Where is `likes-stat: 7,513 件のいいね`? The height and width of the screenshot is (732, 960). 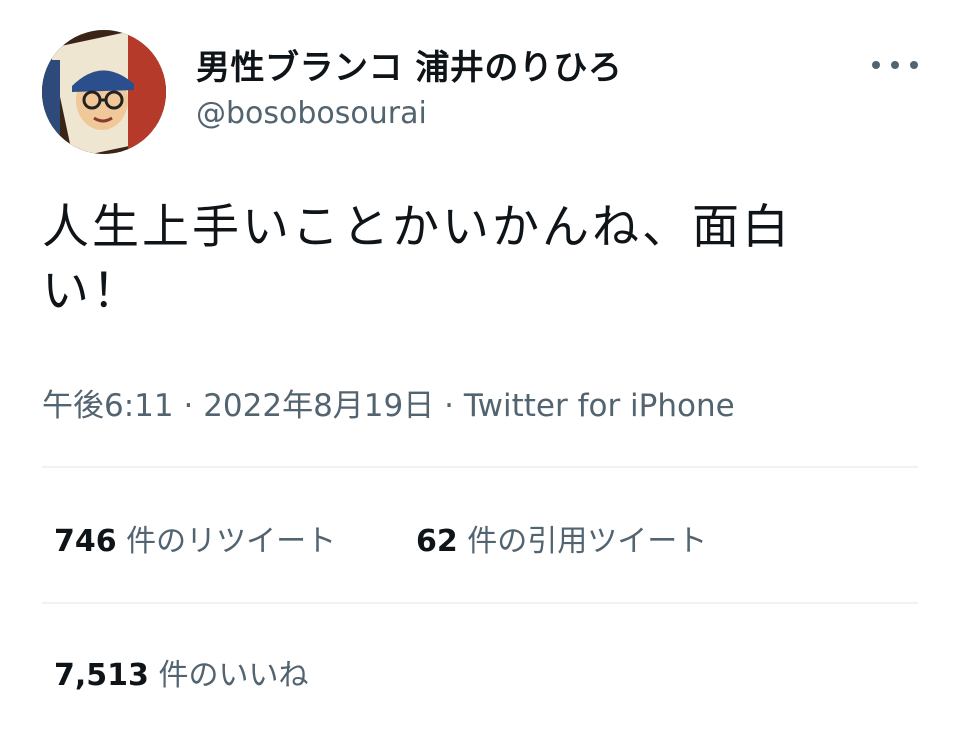 likes-stat: 7,513 件のいいね is located at coordinates (181, 672).